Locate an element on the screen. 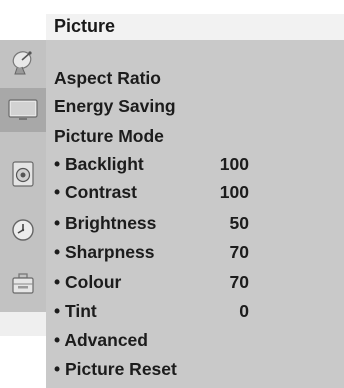 Image resolution: width=344 pixels, height=388 pixels. menu-item-label: • Advanced is located at coordinates (101, 340).